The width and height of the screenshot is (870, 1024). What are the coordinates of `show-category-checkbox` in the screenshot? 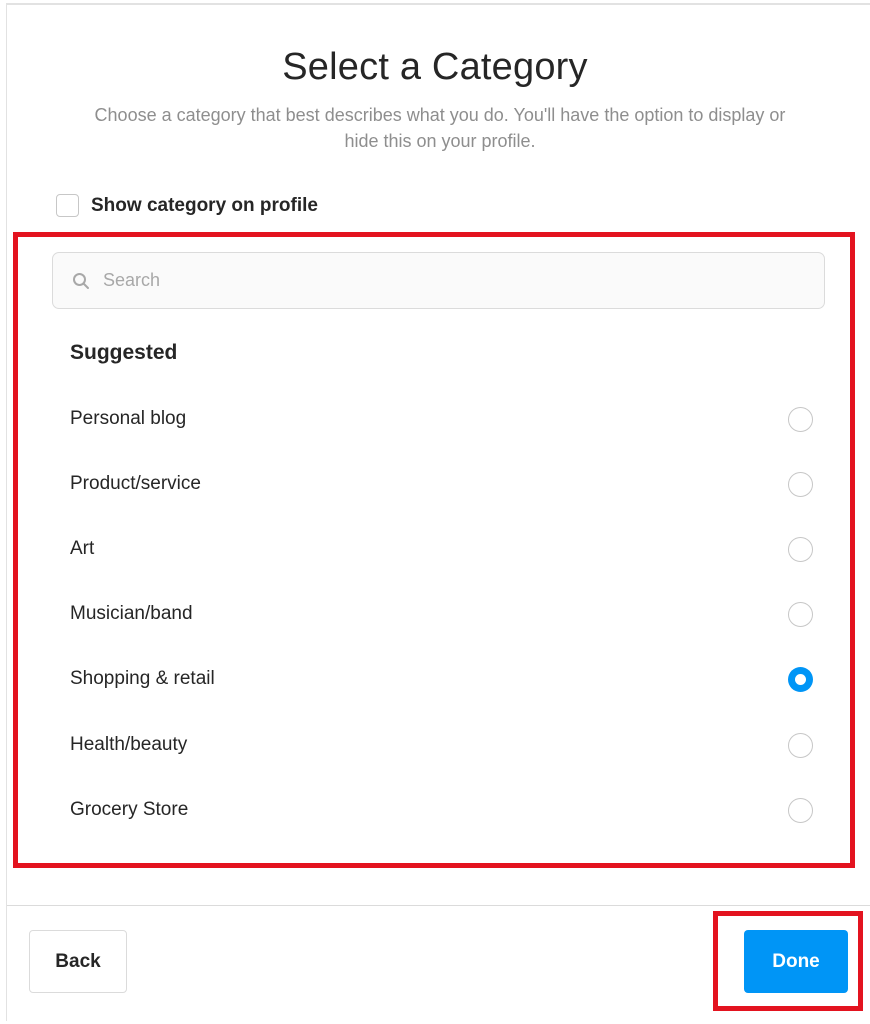 It's located at (67, 205).